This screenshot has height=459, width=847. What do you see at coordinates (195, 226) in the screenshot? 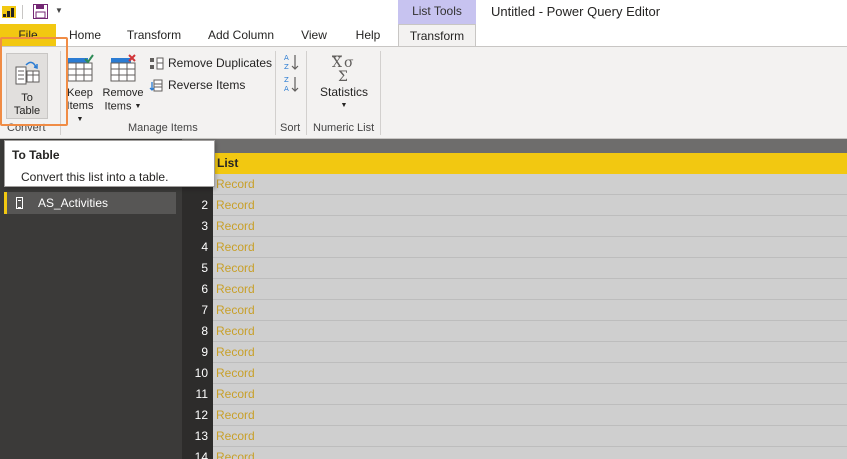
I see `row-number: 3` at bounding box center [195, 226].